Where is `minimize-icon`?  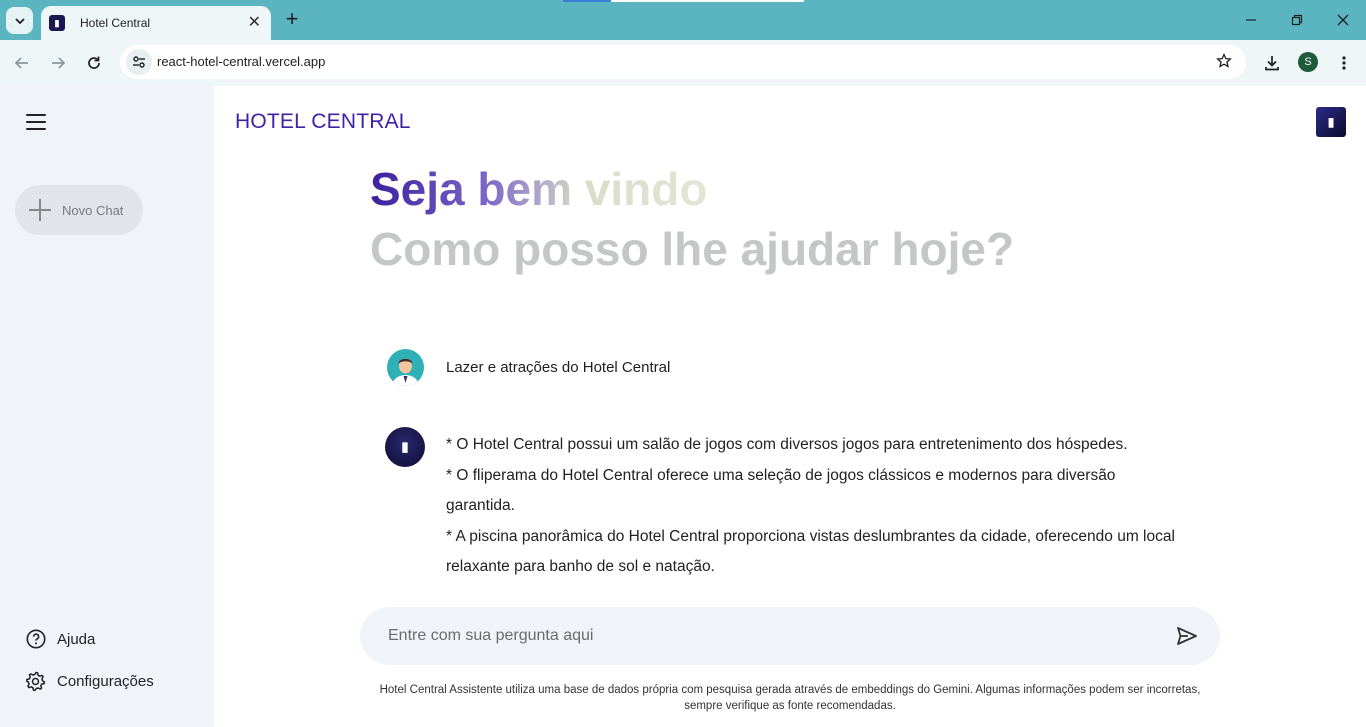 minimize-icon is located at coordinates (1251, 20).